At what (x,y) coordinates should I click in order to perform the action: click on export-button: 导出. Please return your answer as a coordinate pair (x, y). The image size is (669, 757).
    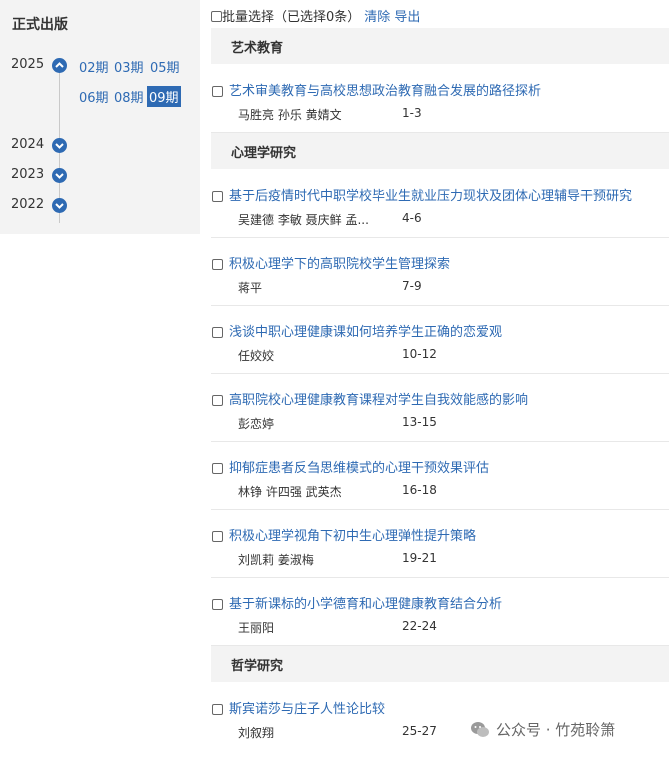
    Looking at the image, I should click on (407, 17).